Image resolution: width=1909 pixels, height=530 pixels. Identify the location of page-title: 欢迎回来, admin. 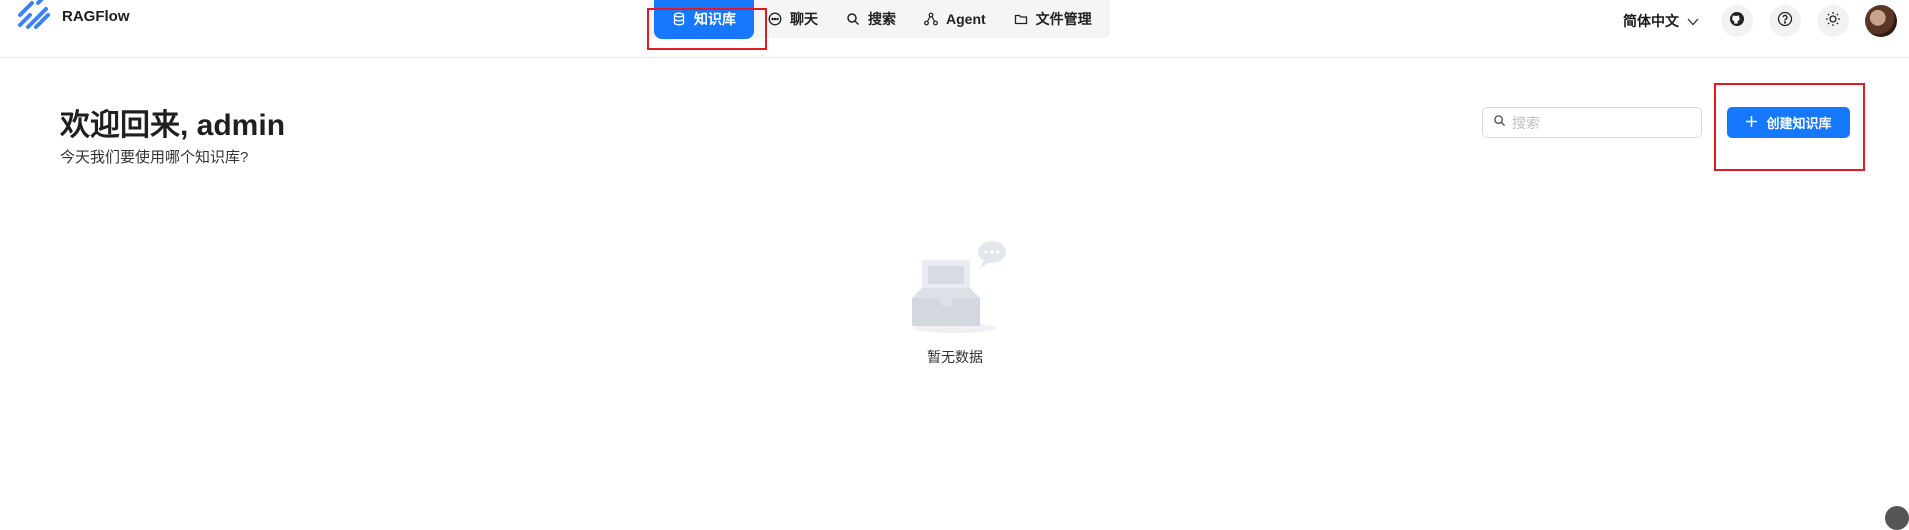
(173, 125).